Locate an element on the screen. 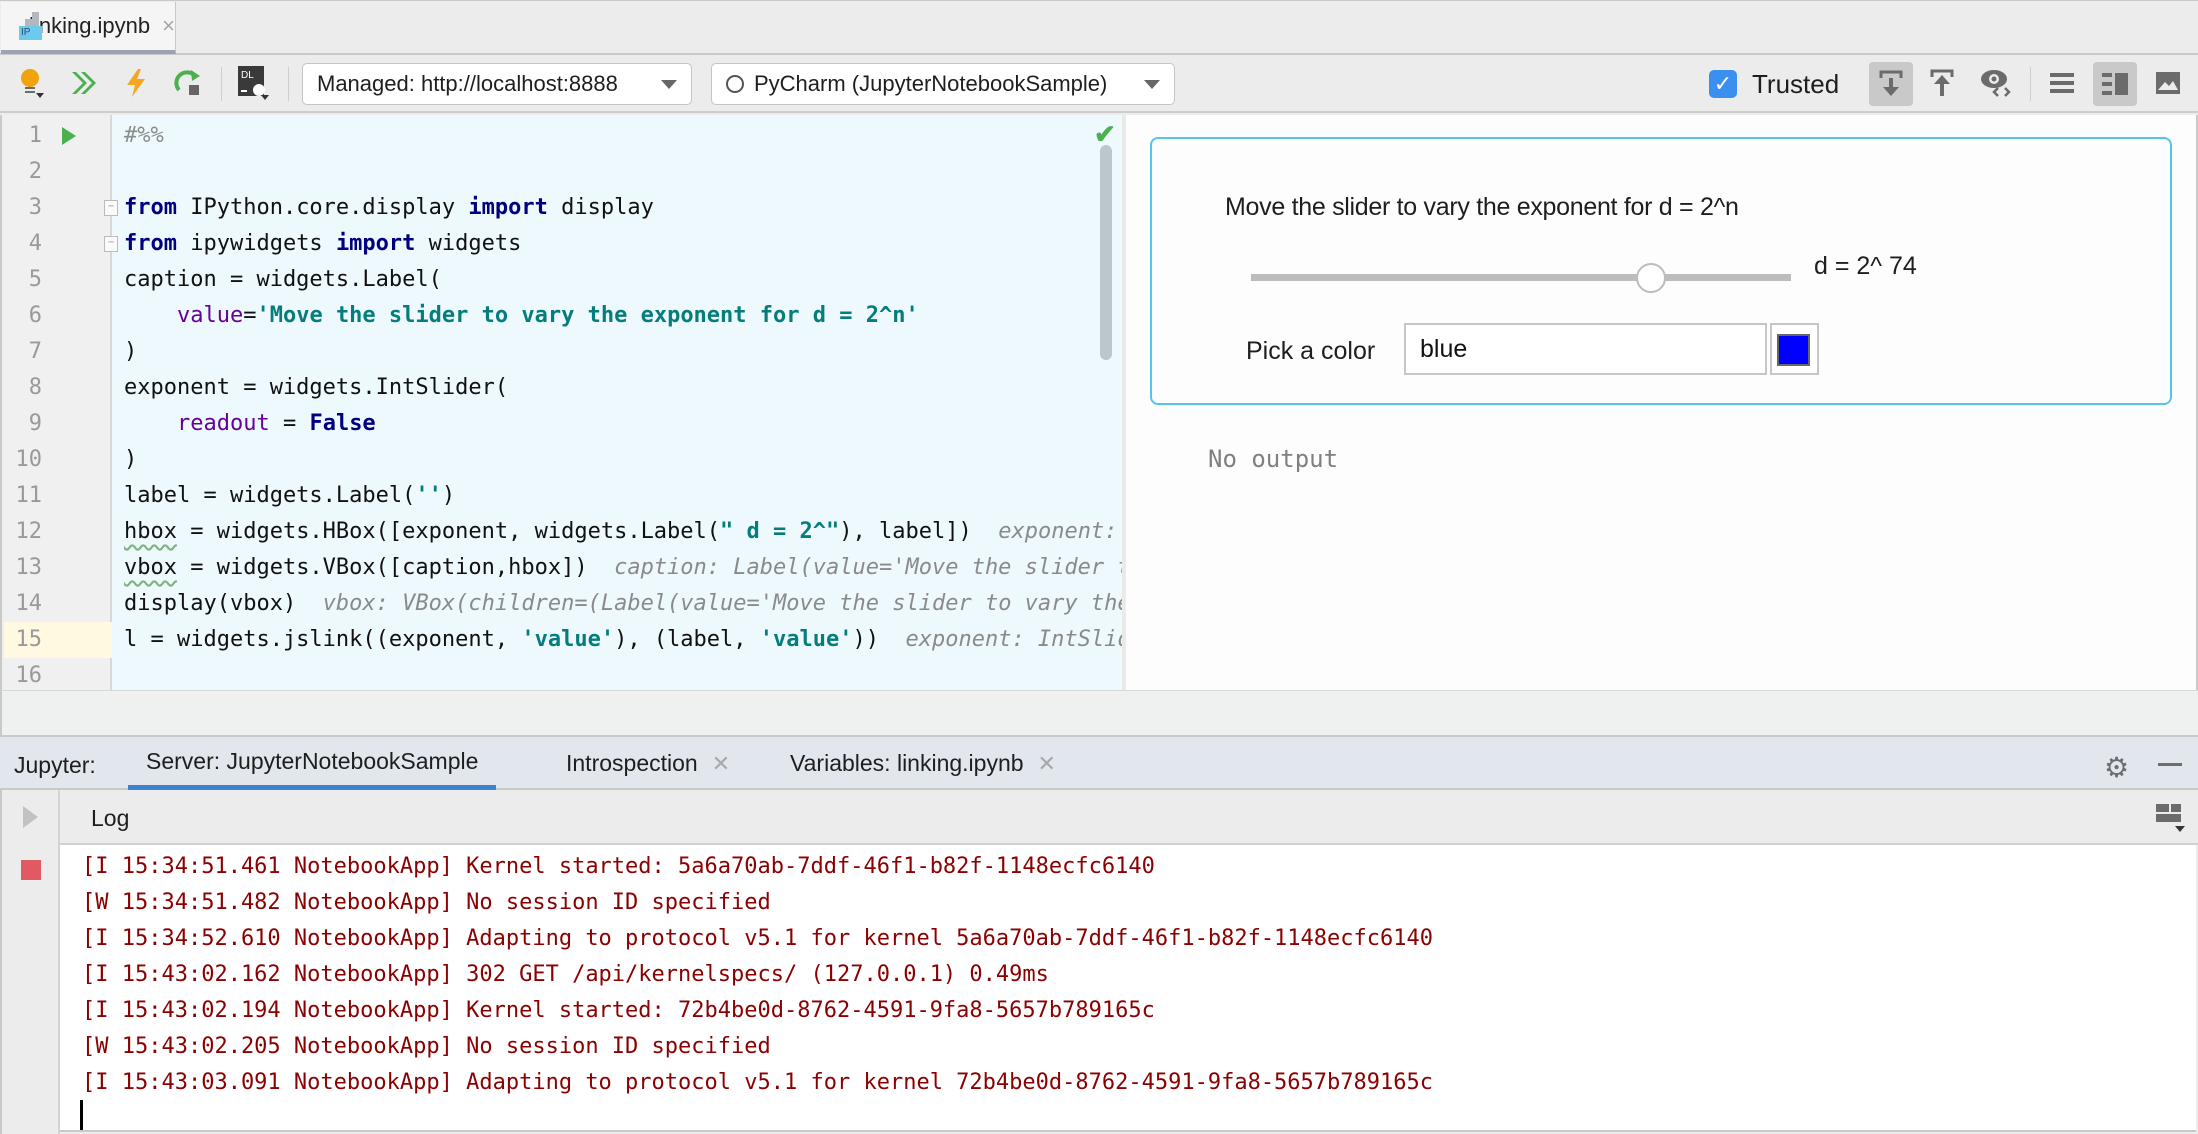  exponent-slider-thumb is located at coordinates (1650, 278).